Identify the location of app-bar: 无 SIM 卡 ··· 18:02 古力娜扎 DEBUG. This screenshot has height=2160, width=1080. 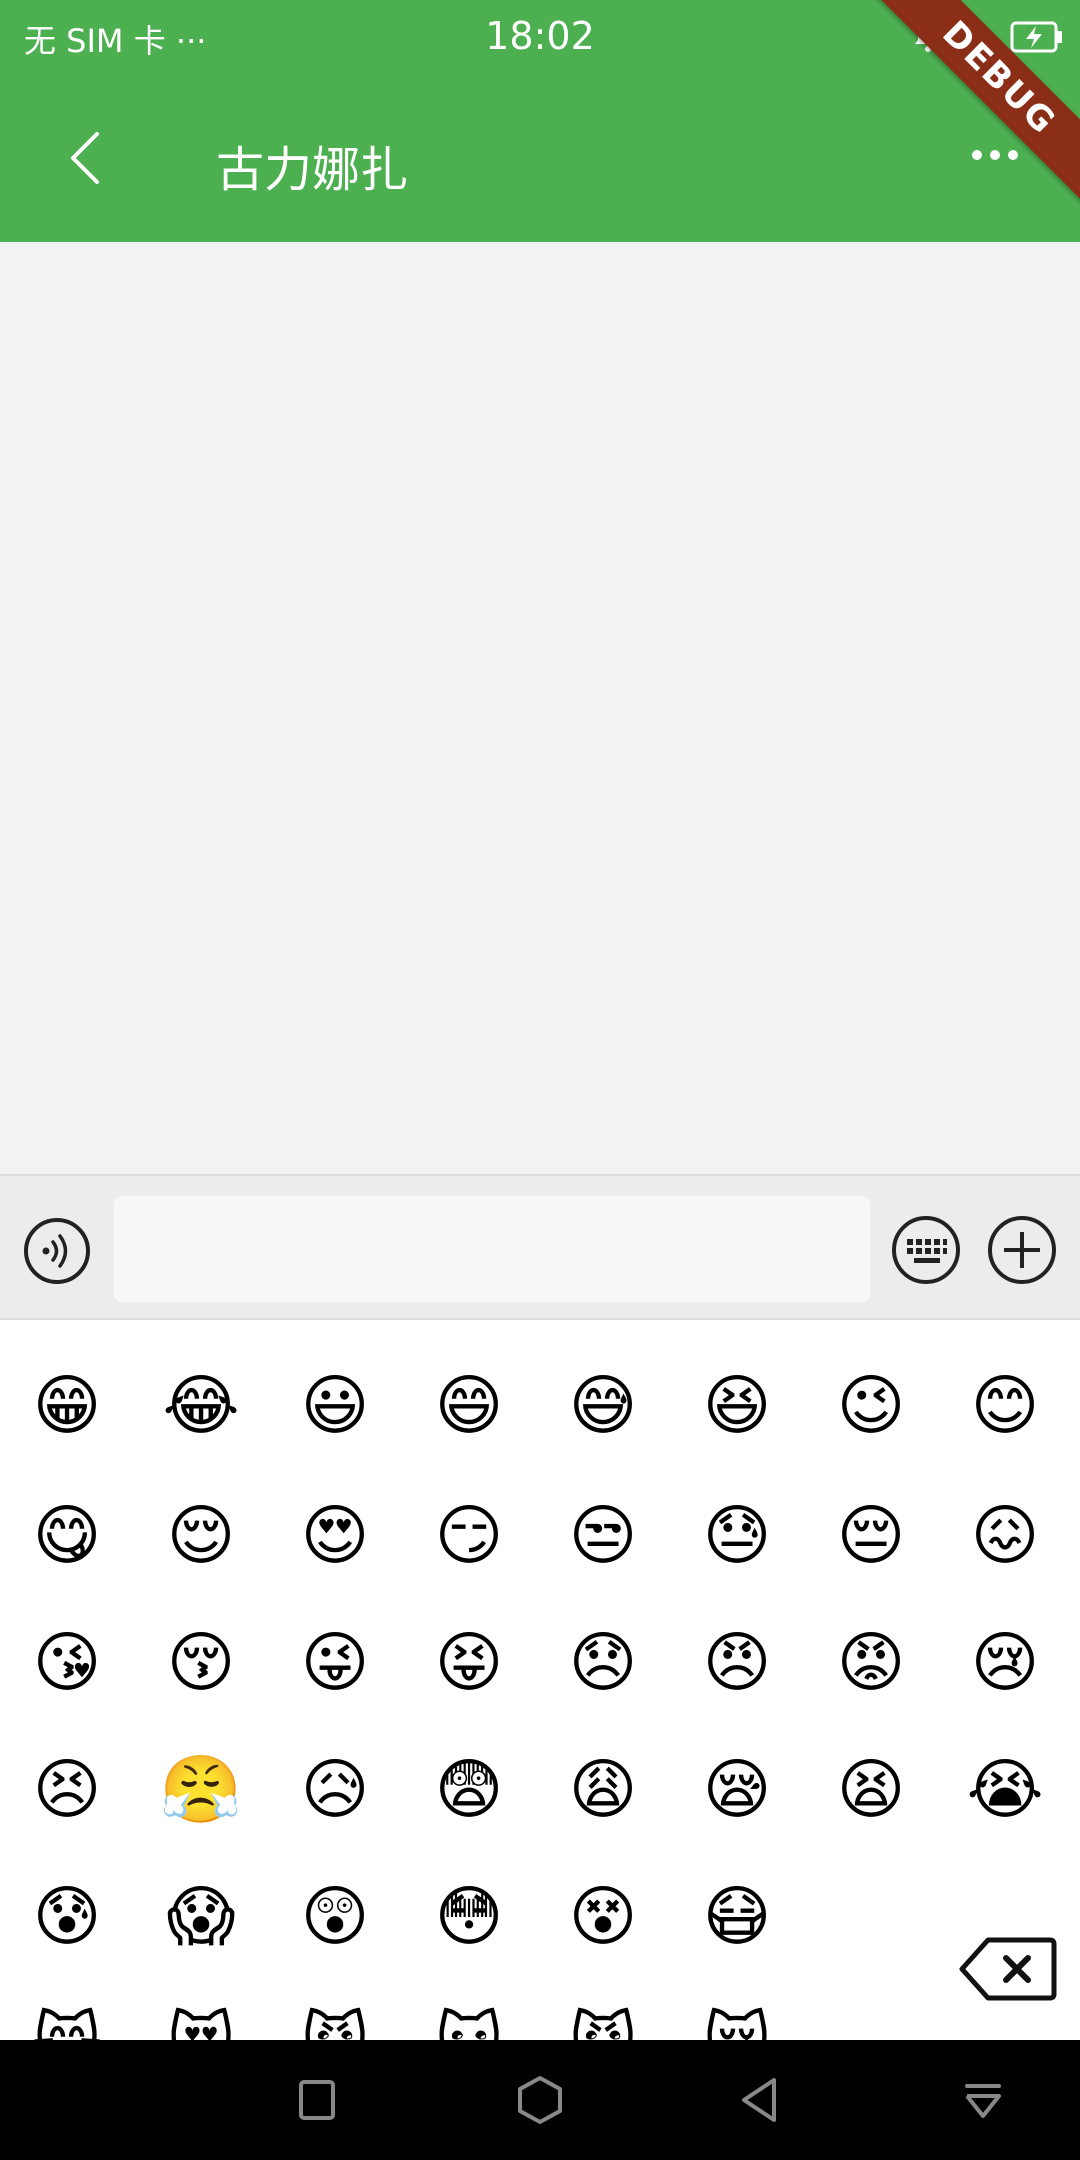
(540, 121).